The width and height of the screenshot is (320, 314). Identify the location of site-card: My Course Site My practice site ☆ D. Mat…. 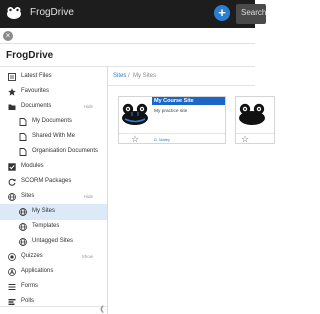
(172, 120).